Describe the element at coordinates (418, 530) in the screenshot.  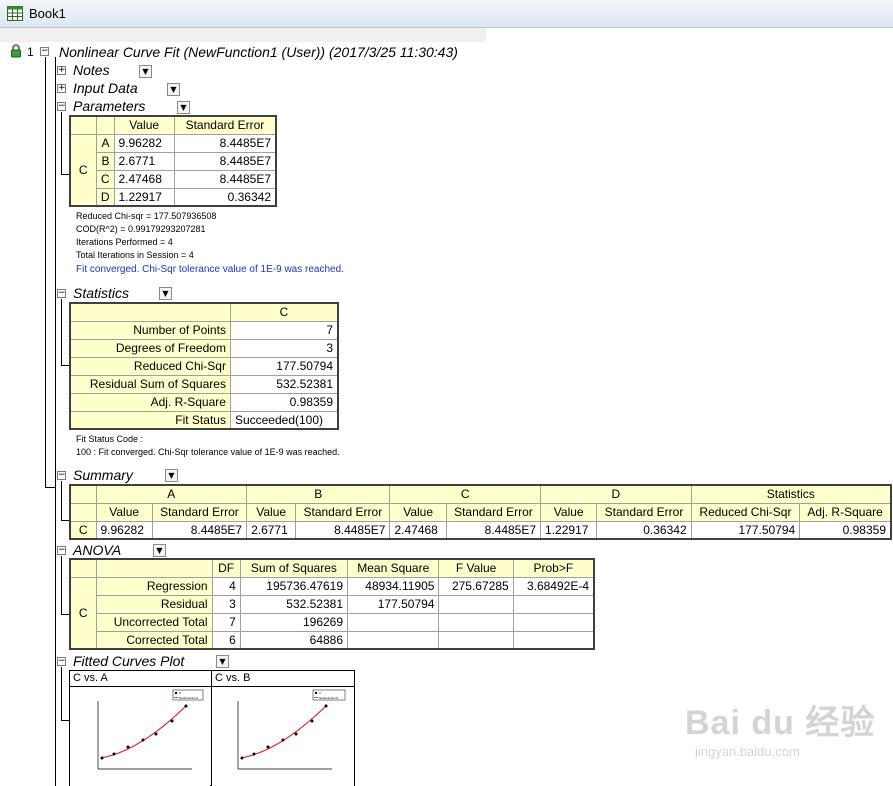
I see `summary-cell: 2.47468` at that location.